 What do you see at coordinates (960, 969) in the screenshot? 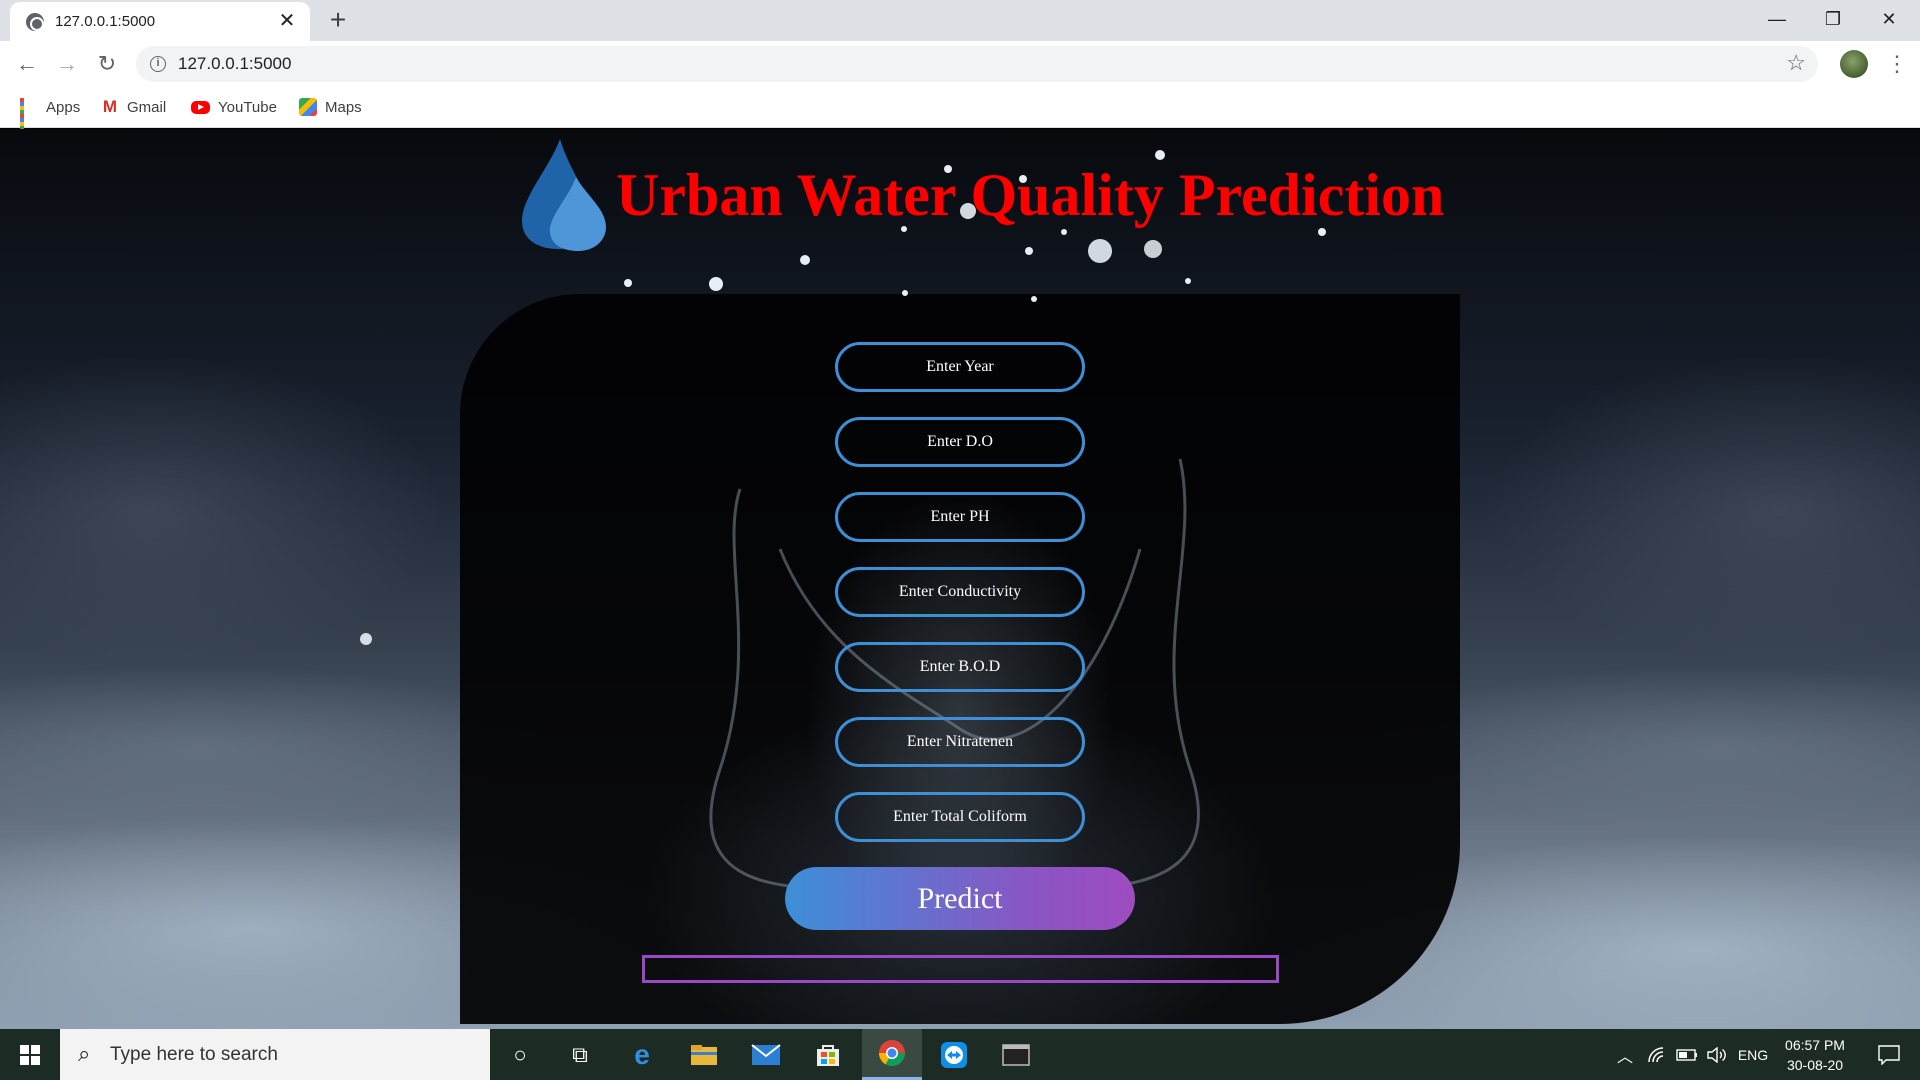
I see `prediction-result-box` at bounding box center [960, 969].